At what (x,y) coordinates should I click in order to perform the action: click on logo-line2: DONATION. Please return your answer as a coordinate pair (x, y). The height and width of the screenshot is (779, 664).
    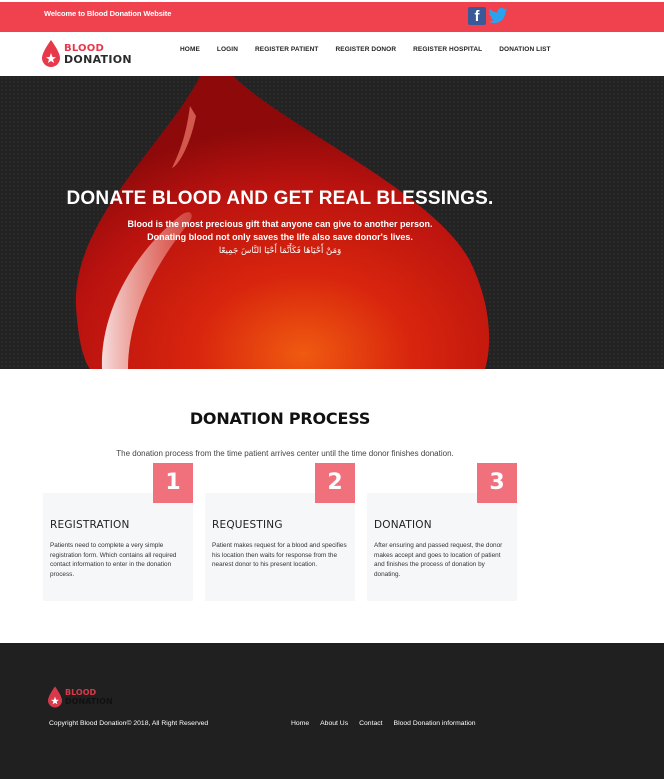
    Looking at the image, I should click on (98, 59).